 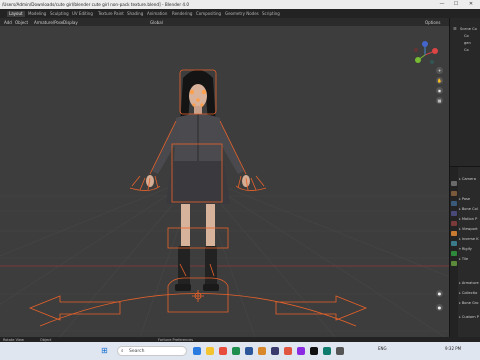 What do you see at coordinates (467, 180) in the screenshot?
I see `prop-row-camera: ▸Camera` at bounding box center [467, 180].